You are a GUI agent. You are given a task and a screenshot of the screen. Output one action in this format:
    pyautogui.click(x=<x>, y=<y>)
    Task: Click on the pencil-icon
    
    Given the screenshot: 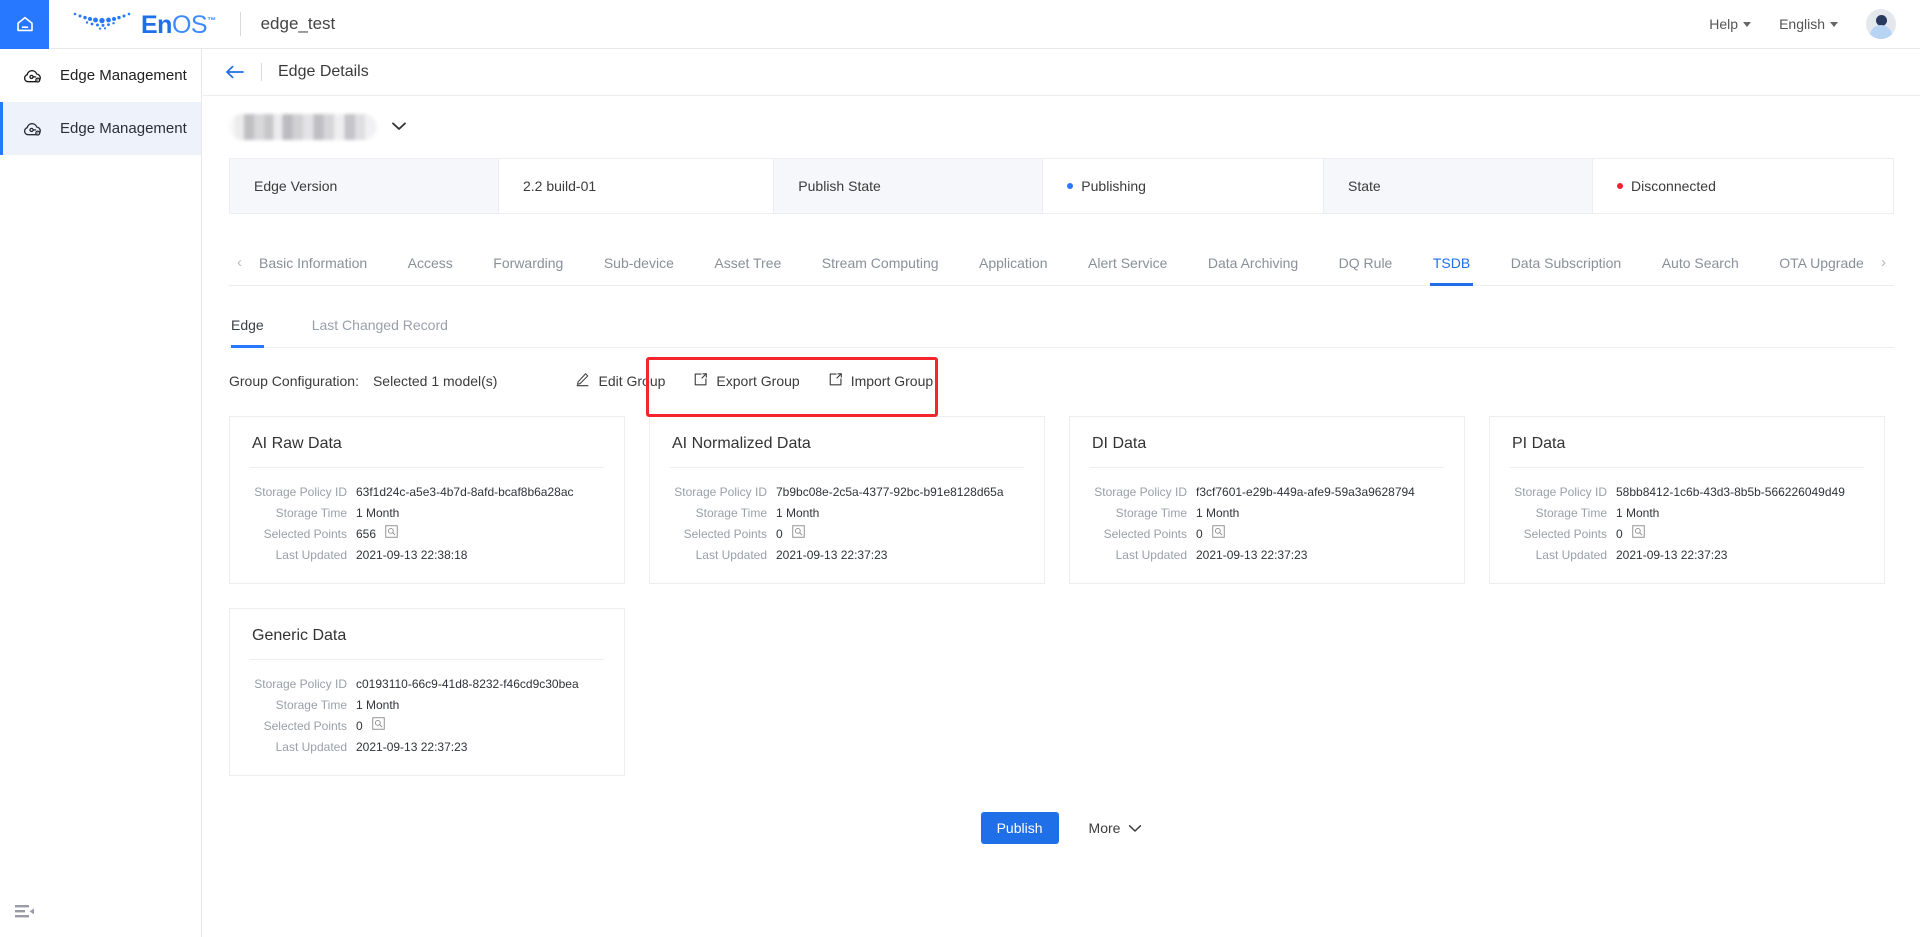 What is the action you would take?
    pyautogui.click(x=582, y=381)
    